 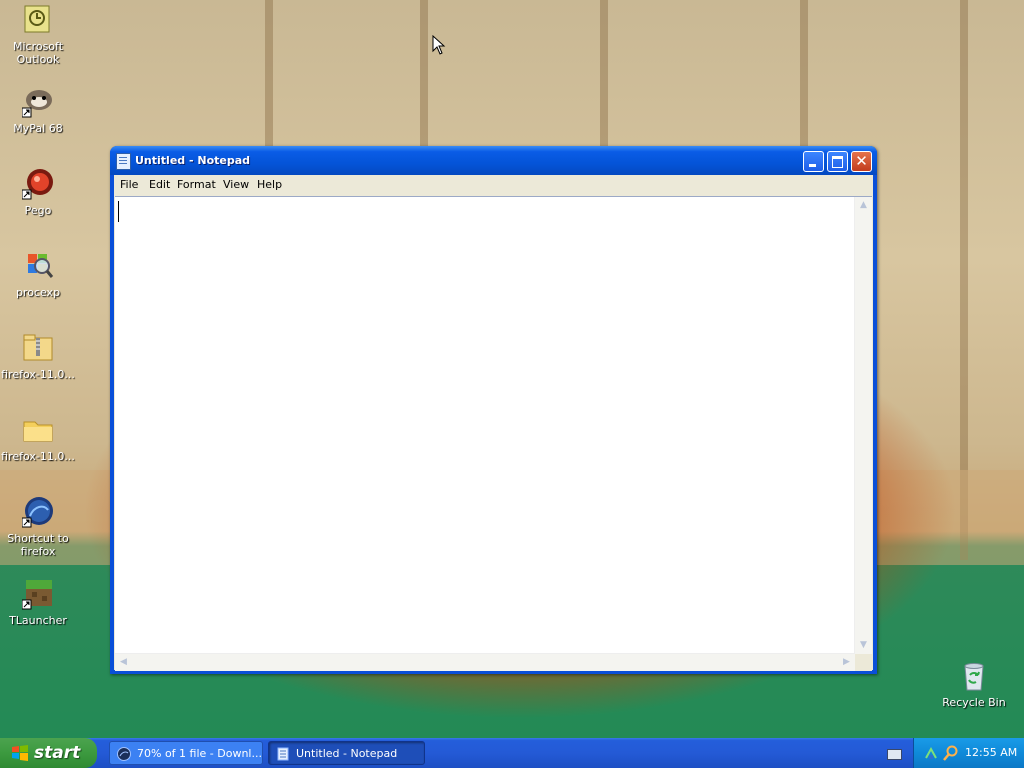 What do you see at coordinates (846, 662) in the screenshot?
I see `scroll-right-arrow-icon: ▶` at bounding box center [846, 662].